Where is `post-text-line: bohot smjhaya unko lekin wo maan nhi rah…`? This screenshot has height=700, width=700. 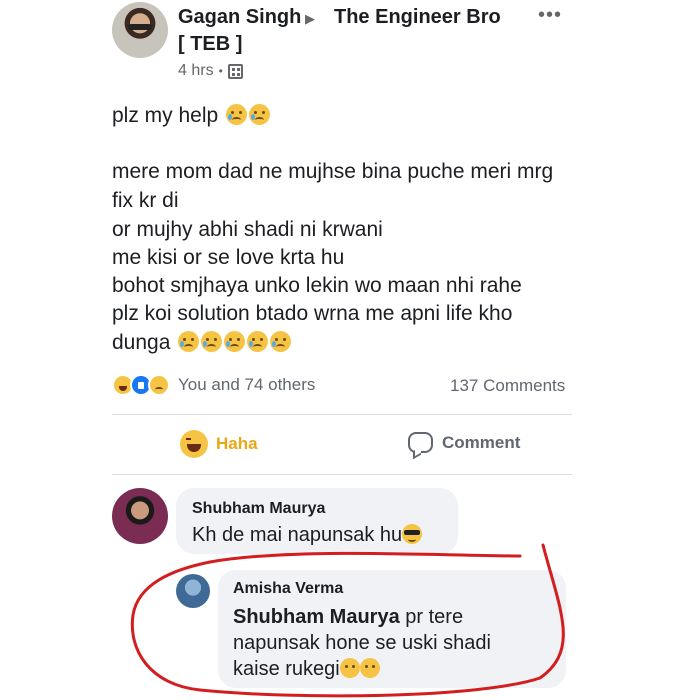 post-text-line: bohot smjhaya unko lekin wo maan nhi rah… is located at coordinates (317, 285).